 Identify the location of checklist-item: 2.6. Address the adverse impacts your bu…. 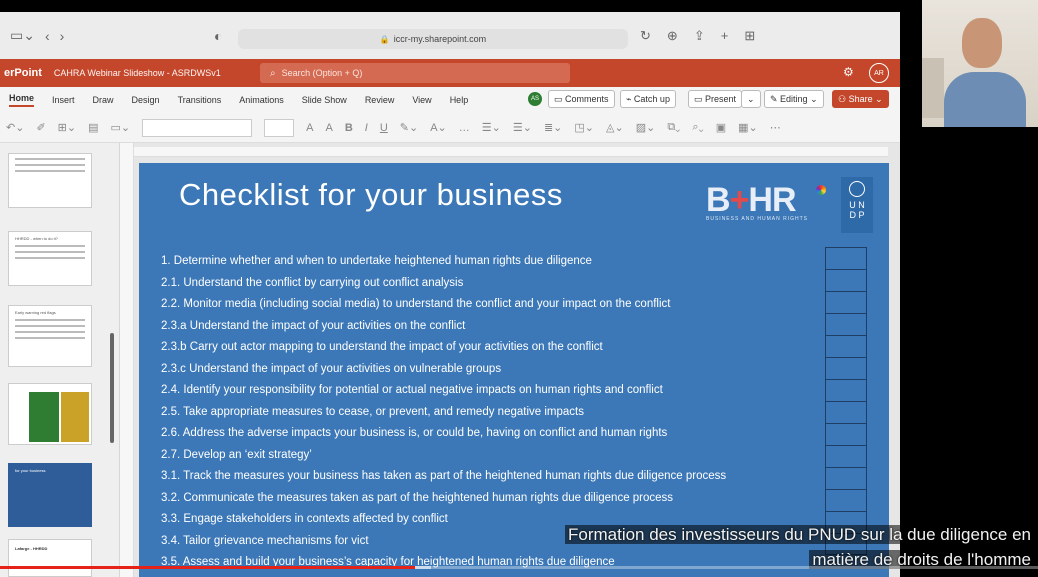
(491, 434).